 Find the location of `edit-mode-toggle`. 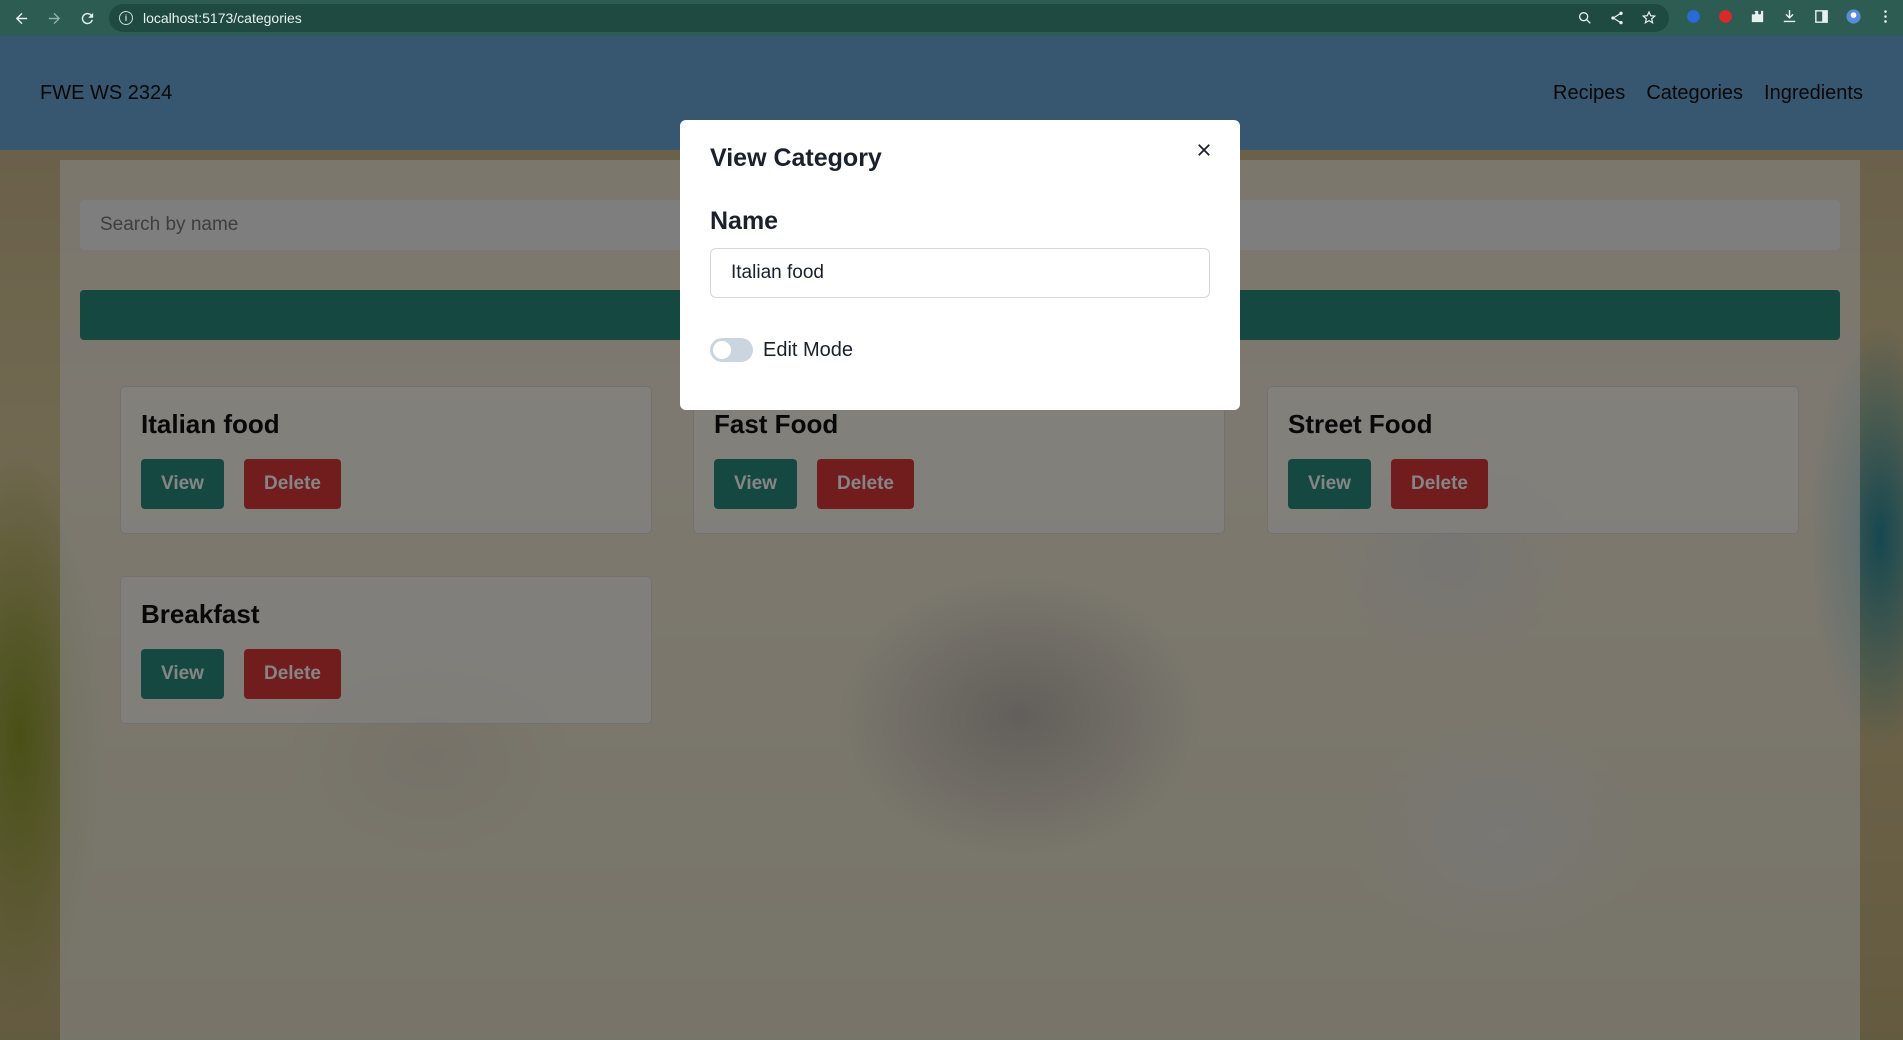

edit-mode-toggle is located at coordinates (731, 350).